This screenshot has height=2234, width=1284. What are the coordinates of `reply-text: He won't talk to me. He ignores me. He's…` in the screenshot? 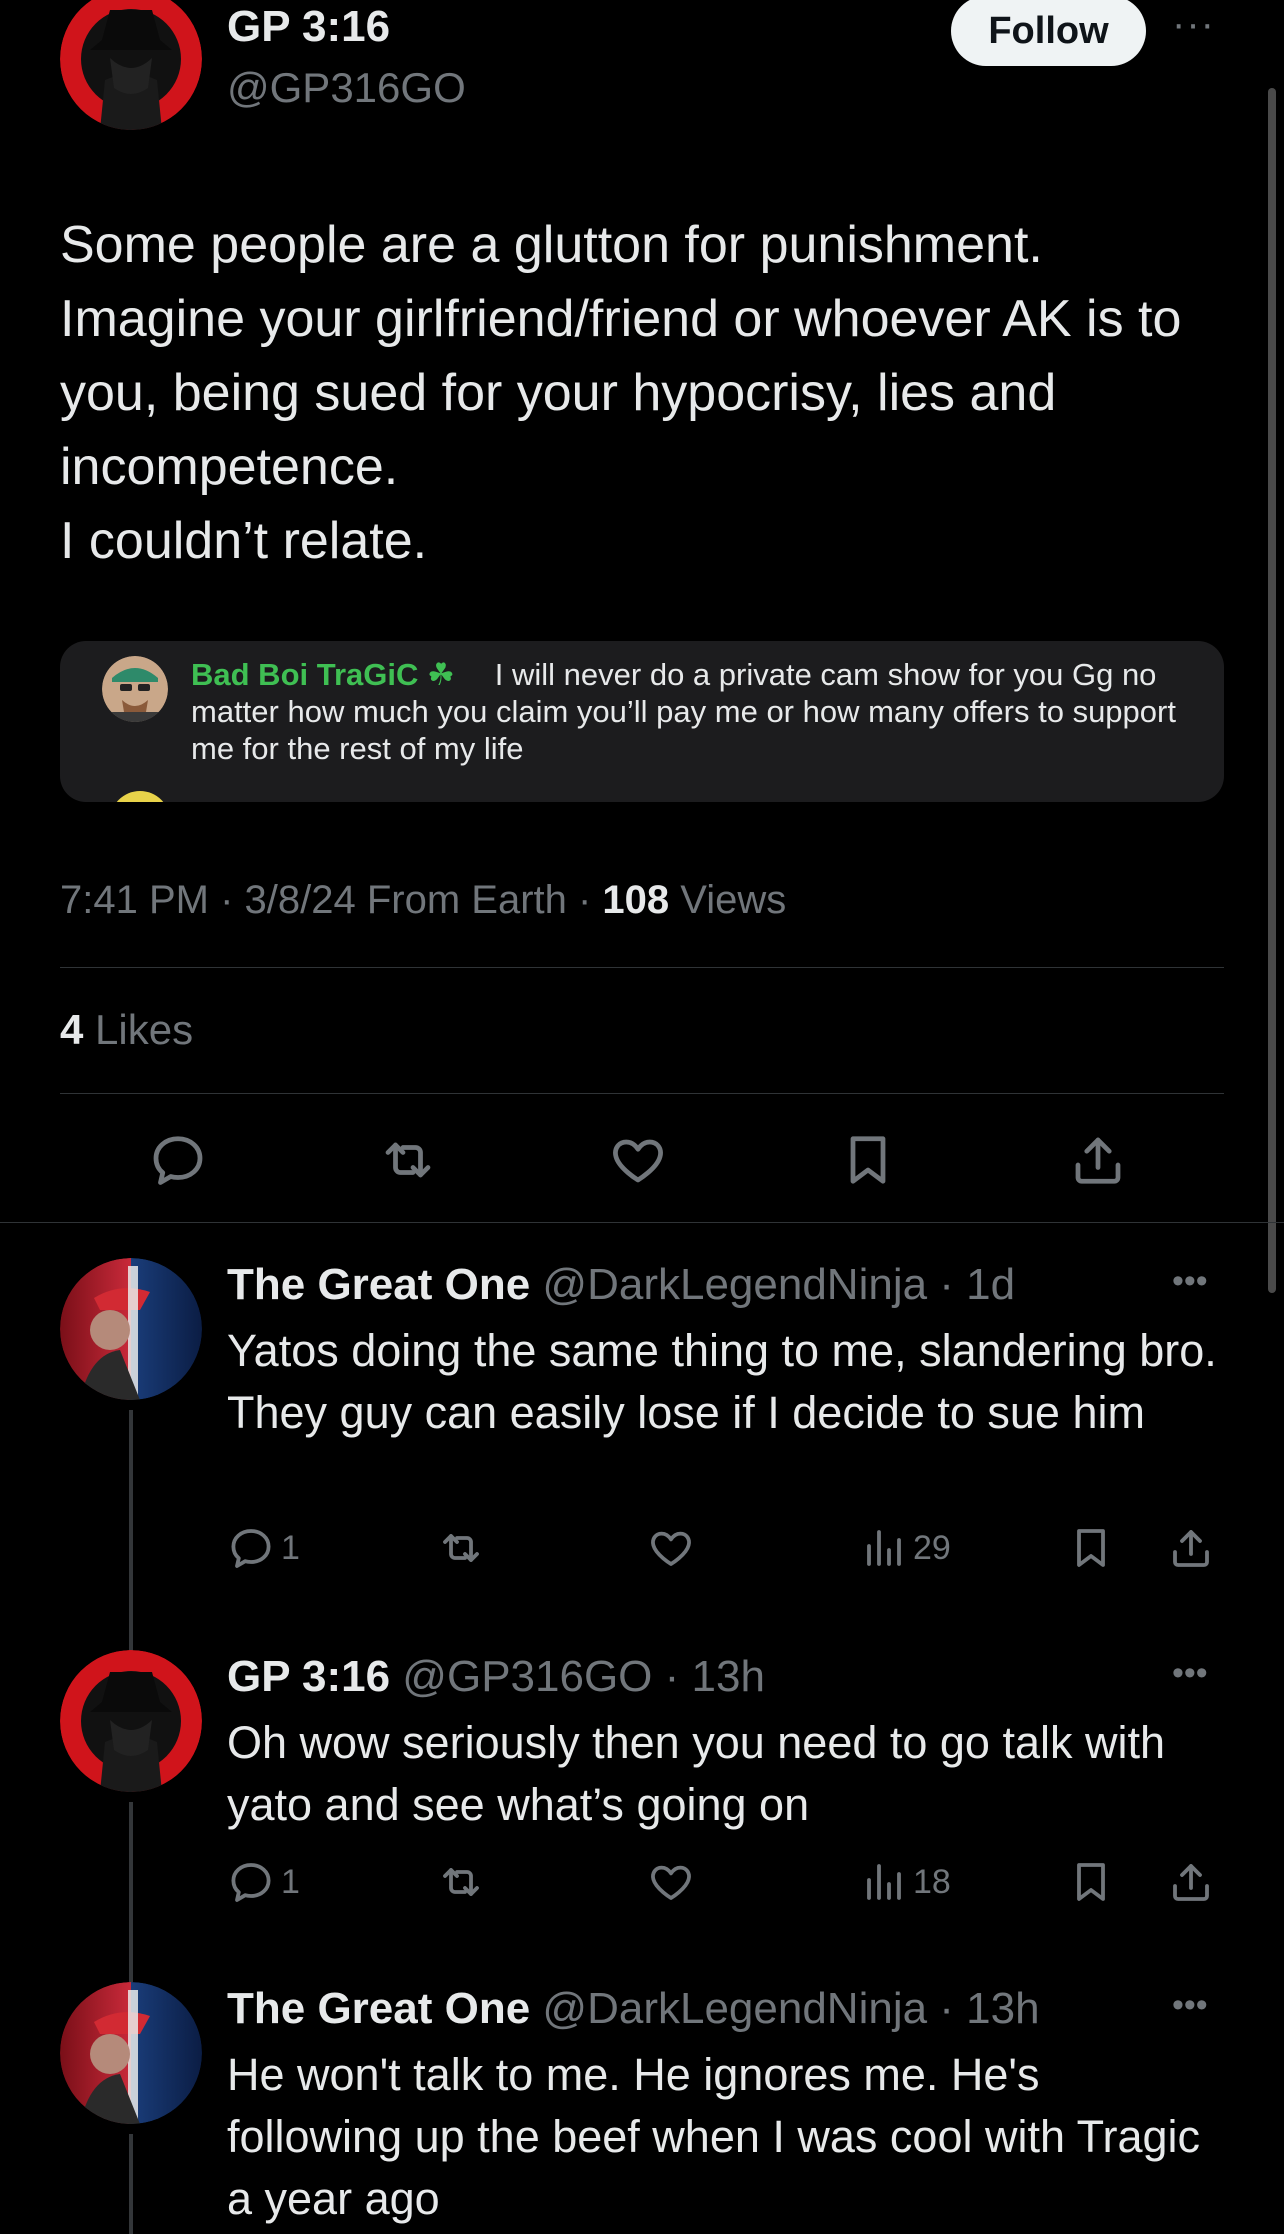 It's located at (714, 2136).